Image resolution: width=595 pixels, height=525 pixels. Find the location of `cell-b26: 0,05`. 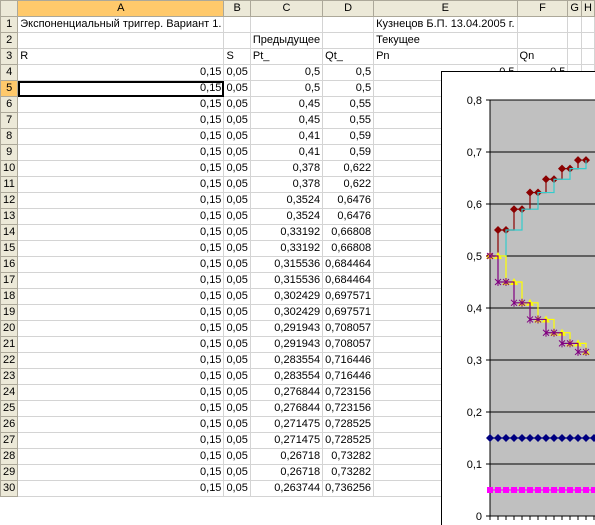

cell-b26: 0,05 is located at coordinates (237, 424).